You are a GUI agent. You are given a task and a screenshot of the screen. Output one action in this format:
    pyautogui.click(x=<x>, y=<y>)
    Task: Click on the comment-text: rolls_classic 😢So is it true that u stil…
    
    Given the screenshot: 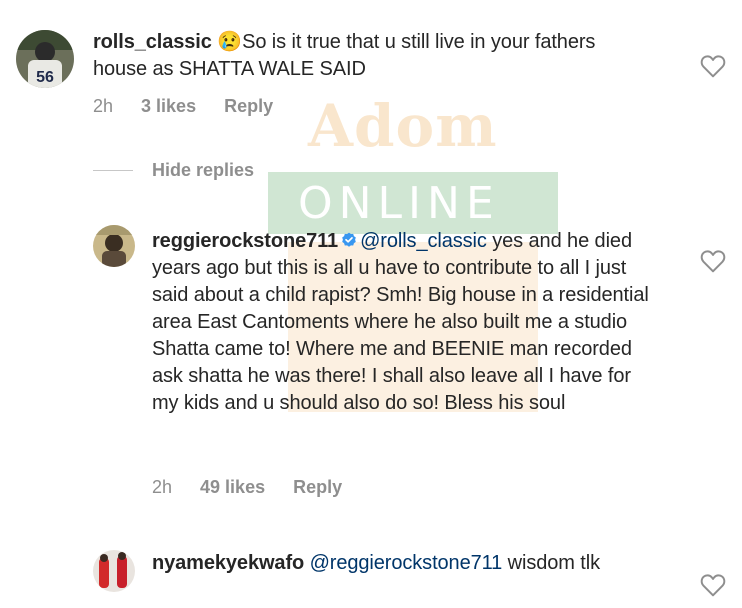 What is the action you would take?
    pyautogui.click(x=373, y=56)
    